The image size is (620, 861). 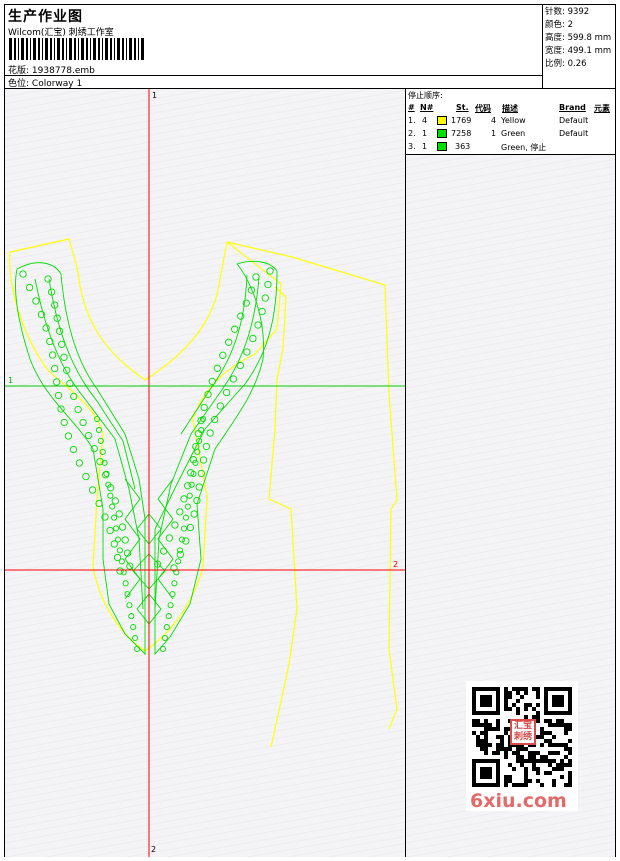 What do you see at coordinates (577, 64) in the screenshot?
I see `stat-scale-value: 0.26` at bounding box center [577, 64].